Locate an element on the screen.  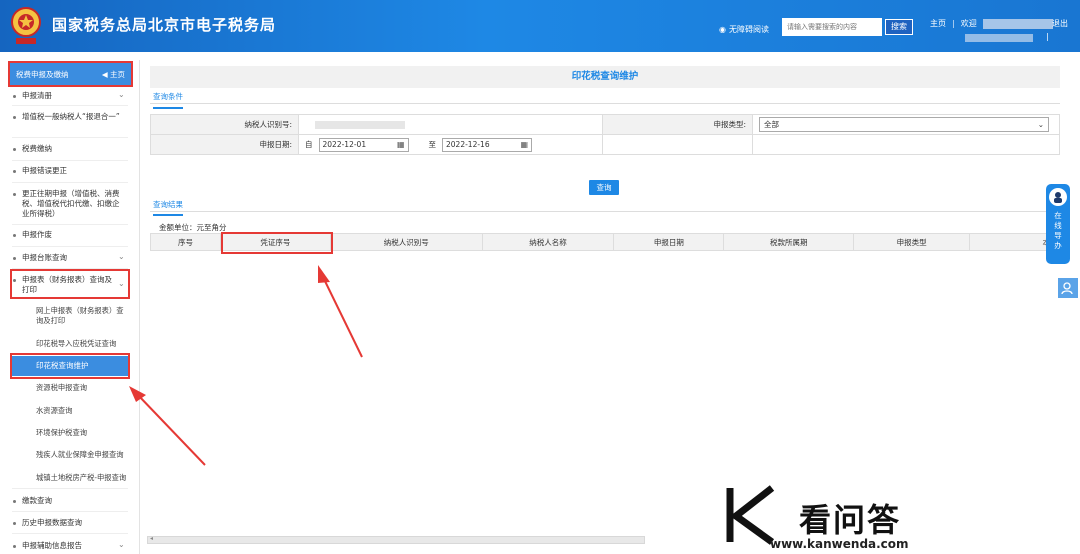
sidebar-item-declaration-list: 申报清册 is located at coordinates (37, 96).